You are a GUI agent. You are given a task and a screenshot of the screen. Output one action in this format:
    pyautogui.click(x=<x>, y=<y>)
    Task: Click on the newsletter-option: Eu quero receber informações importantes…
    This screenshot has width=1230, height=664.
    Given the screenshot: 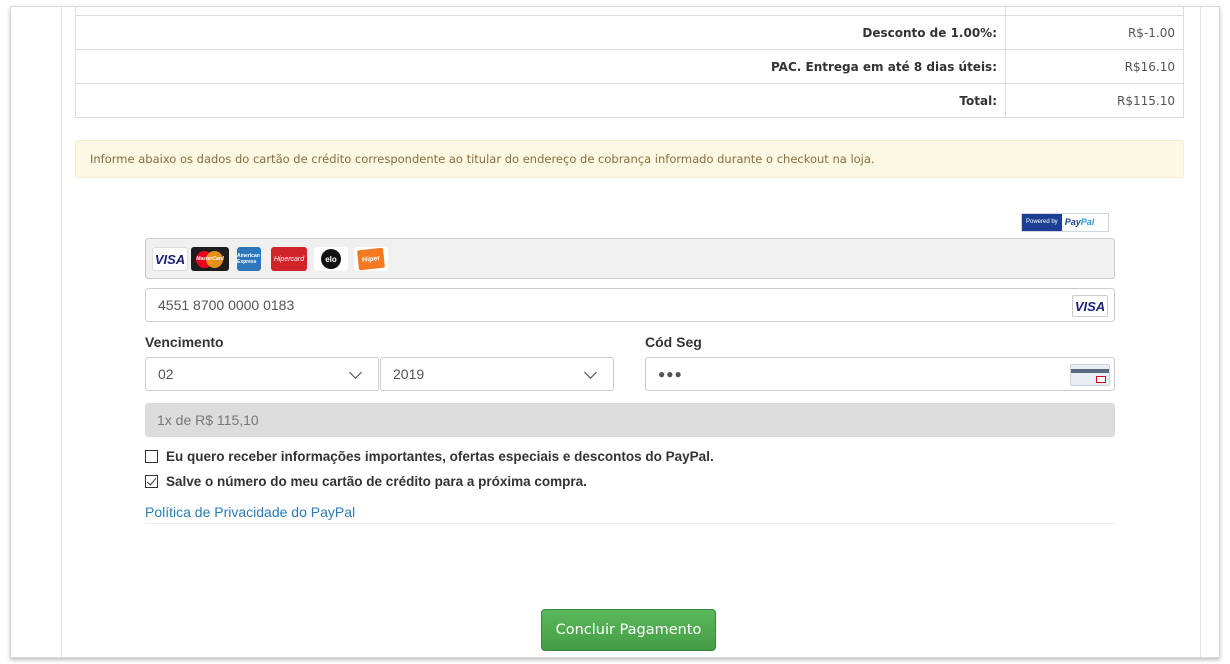 What is the action you would take?
    pyautogui.click(x=429, y=456)
    